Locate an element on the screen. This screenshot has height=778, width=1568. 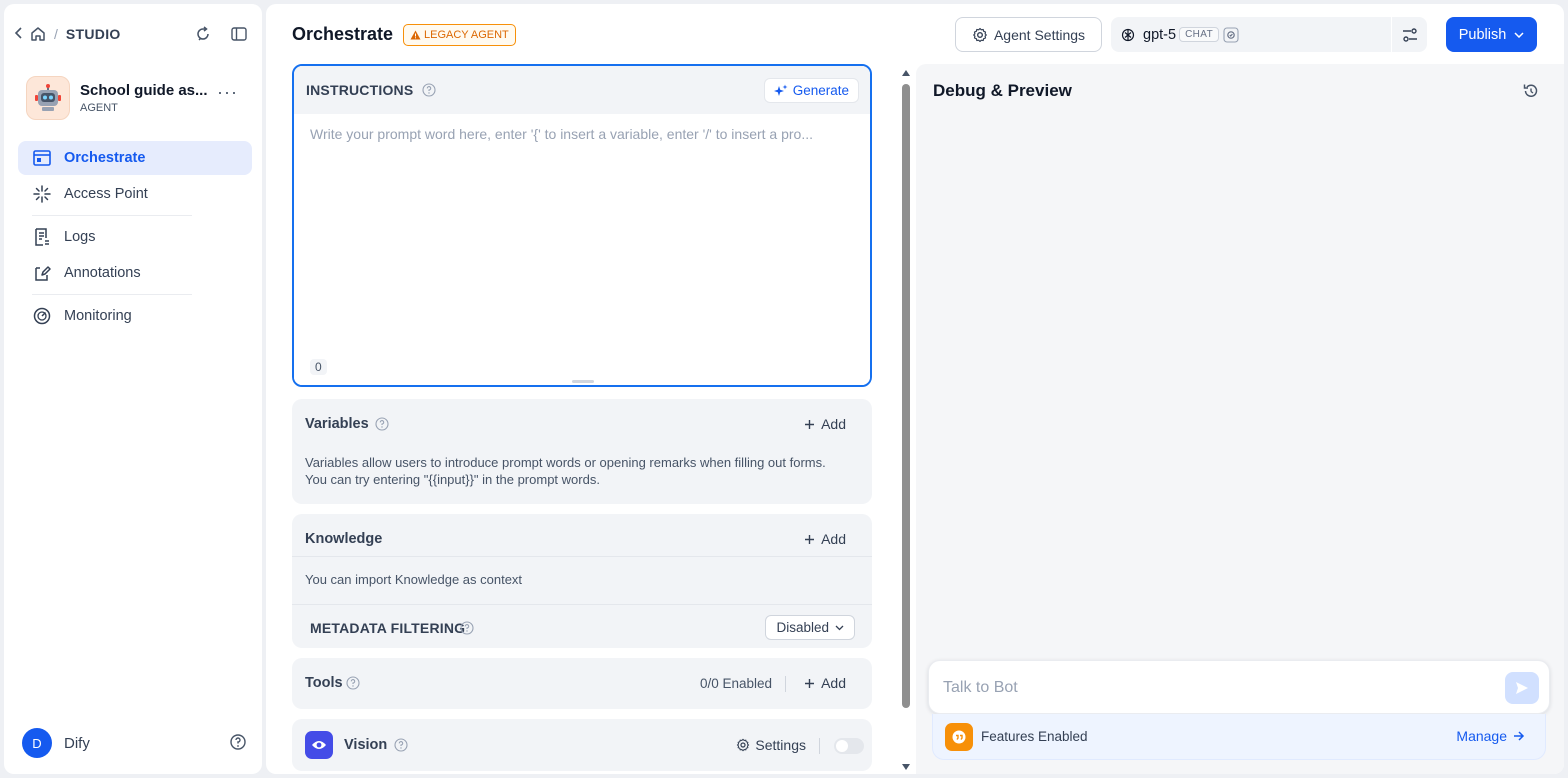
publish-button: Publish is located at coordinates (1491, 34).